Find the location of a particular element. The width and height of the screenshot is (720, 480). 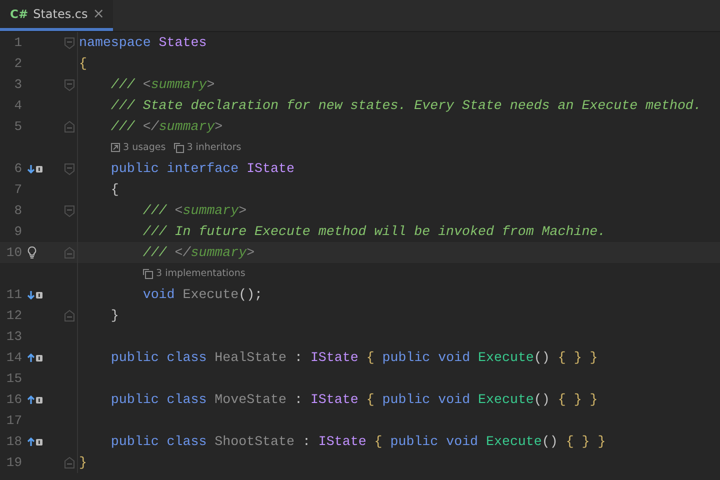

line-number: 18 is located at coordinates (13, 441).